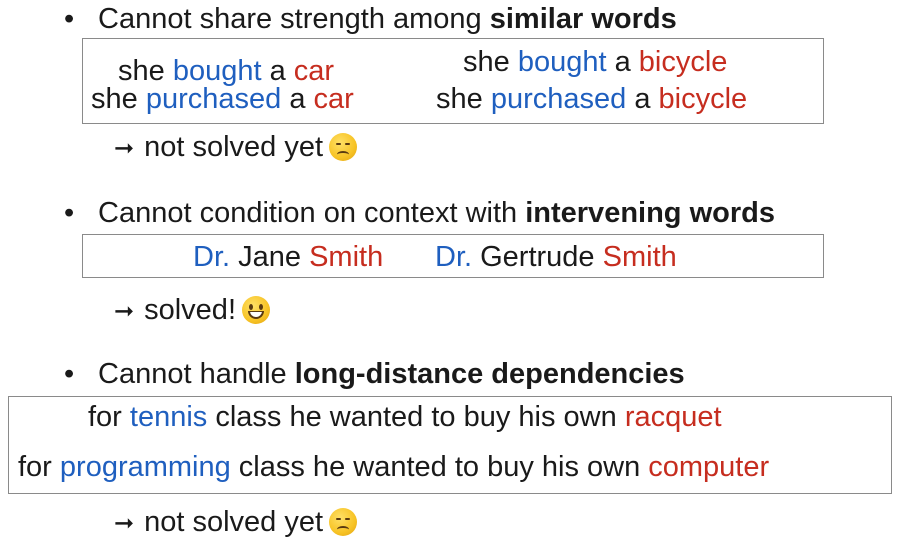 Image resolution: width=900 pixels, height=553 pixels. I want to click on result-text: solved!, so click(190, 310).